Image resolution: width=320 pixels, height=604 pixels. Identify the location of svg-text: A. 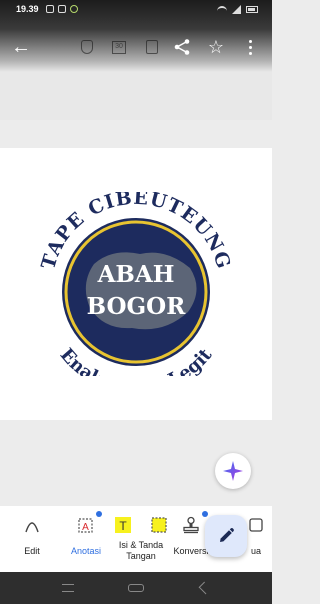
(85, 527).